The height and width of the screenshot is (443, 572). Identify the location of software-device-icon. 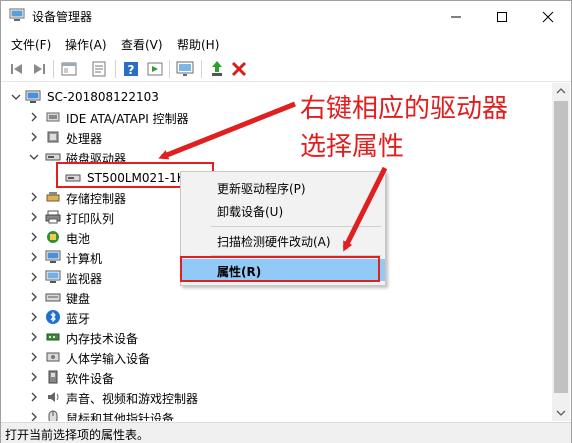
(53, 377).